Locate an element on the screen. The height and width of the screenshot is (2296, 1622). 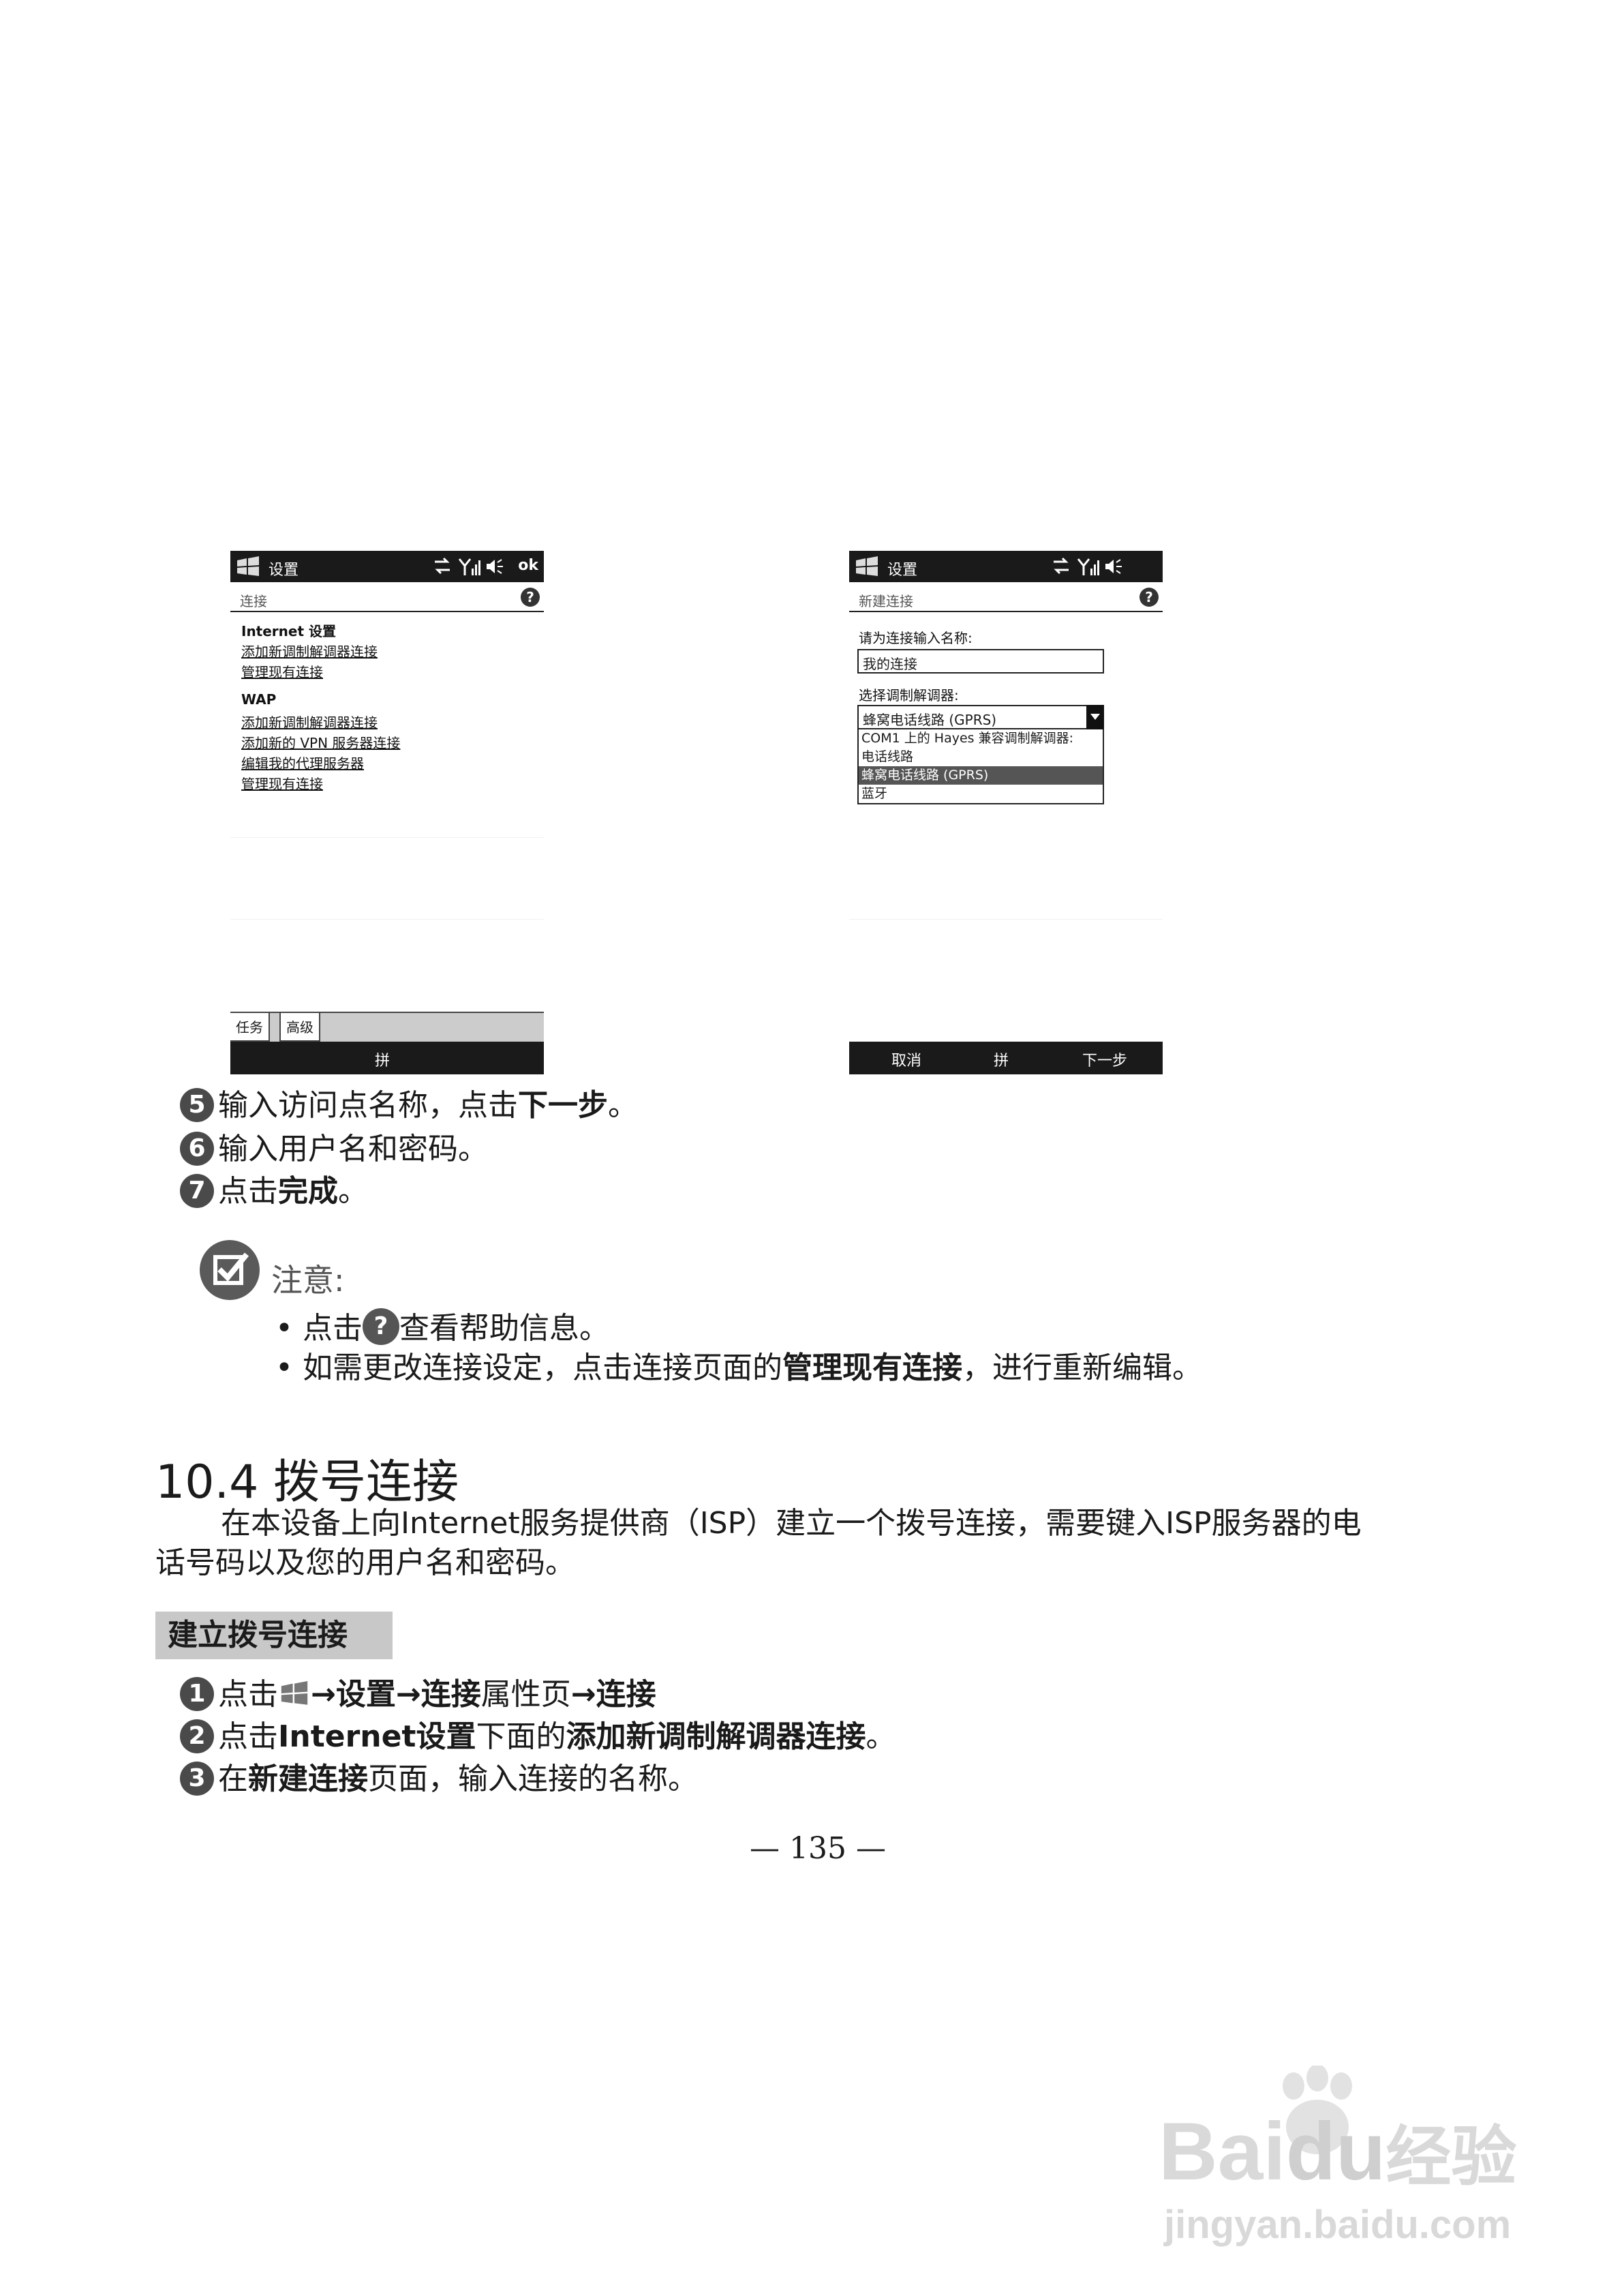
watermark-brand: Bai is located at coordinates (1222, 2151).